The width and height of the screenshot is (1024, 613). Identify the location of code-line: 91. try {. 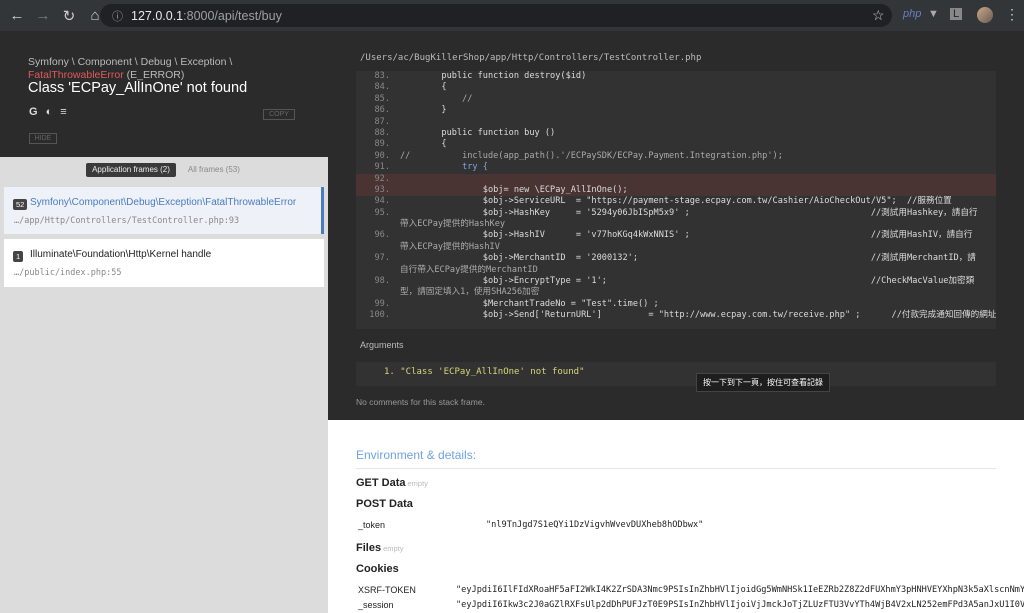
(431, 167).